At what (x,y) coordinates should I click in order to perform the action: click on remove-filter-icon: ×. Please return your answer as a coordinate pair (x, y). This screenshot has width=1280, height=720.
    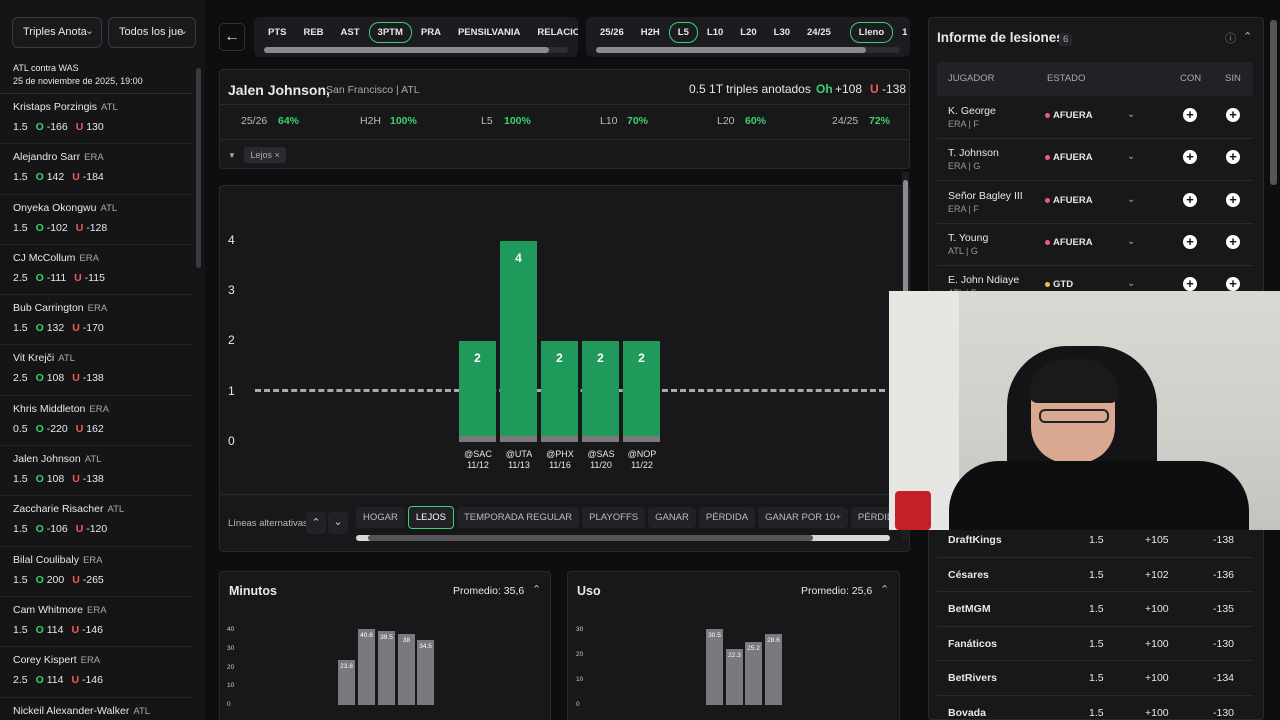
    Looking at the image, I should click on (276, 155).